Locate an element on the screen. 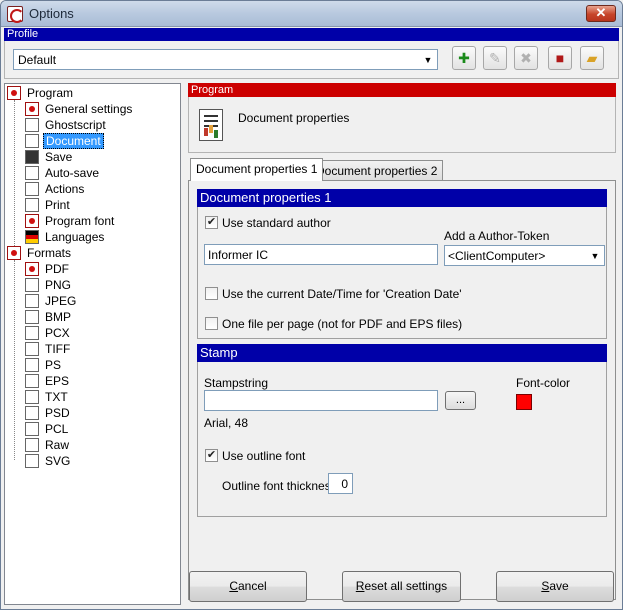  tree-node-program: Program is located at coordinates (41, 92).